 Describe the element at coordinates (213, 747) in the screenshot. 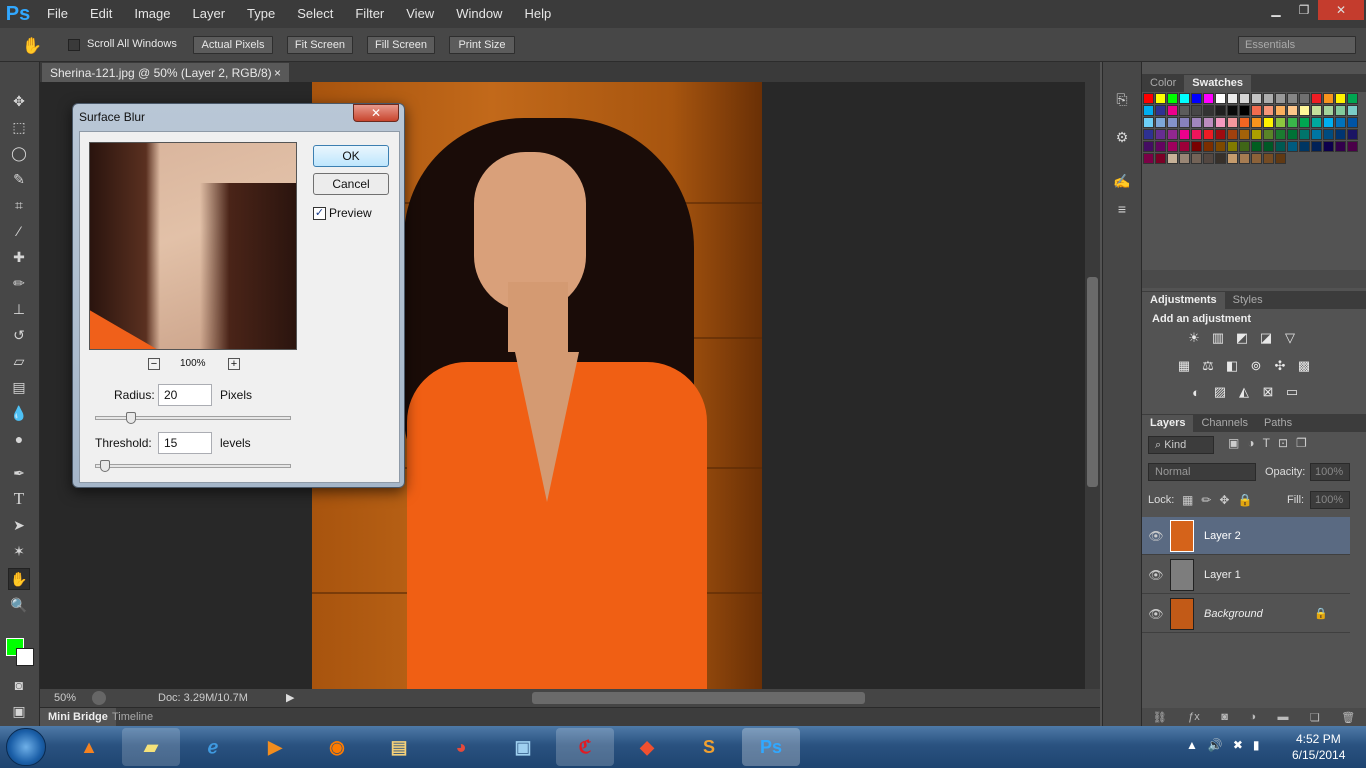

I see `ie-taskbar-icon: ℯ` at that location.